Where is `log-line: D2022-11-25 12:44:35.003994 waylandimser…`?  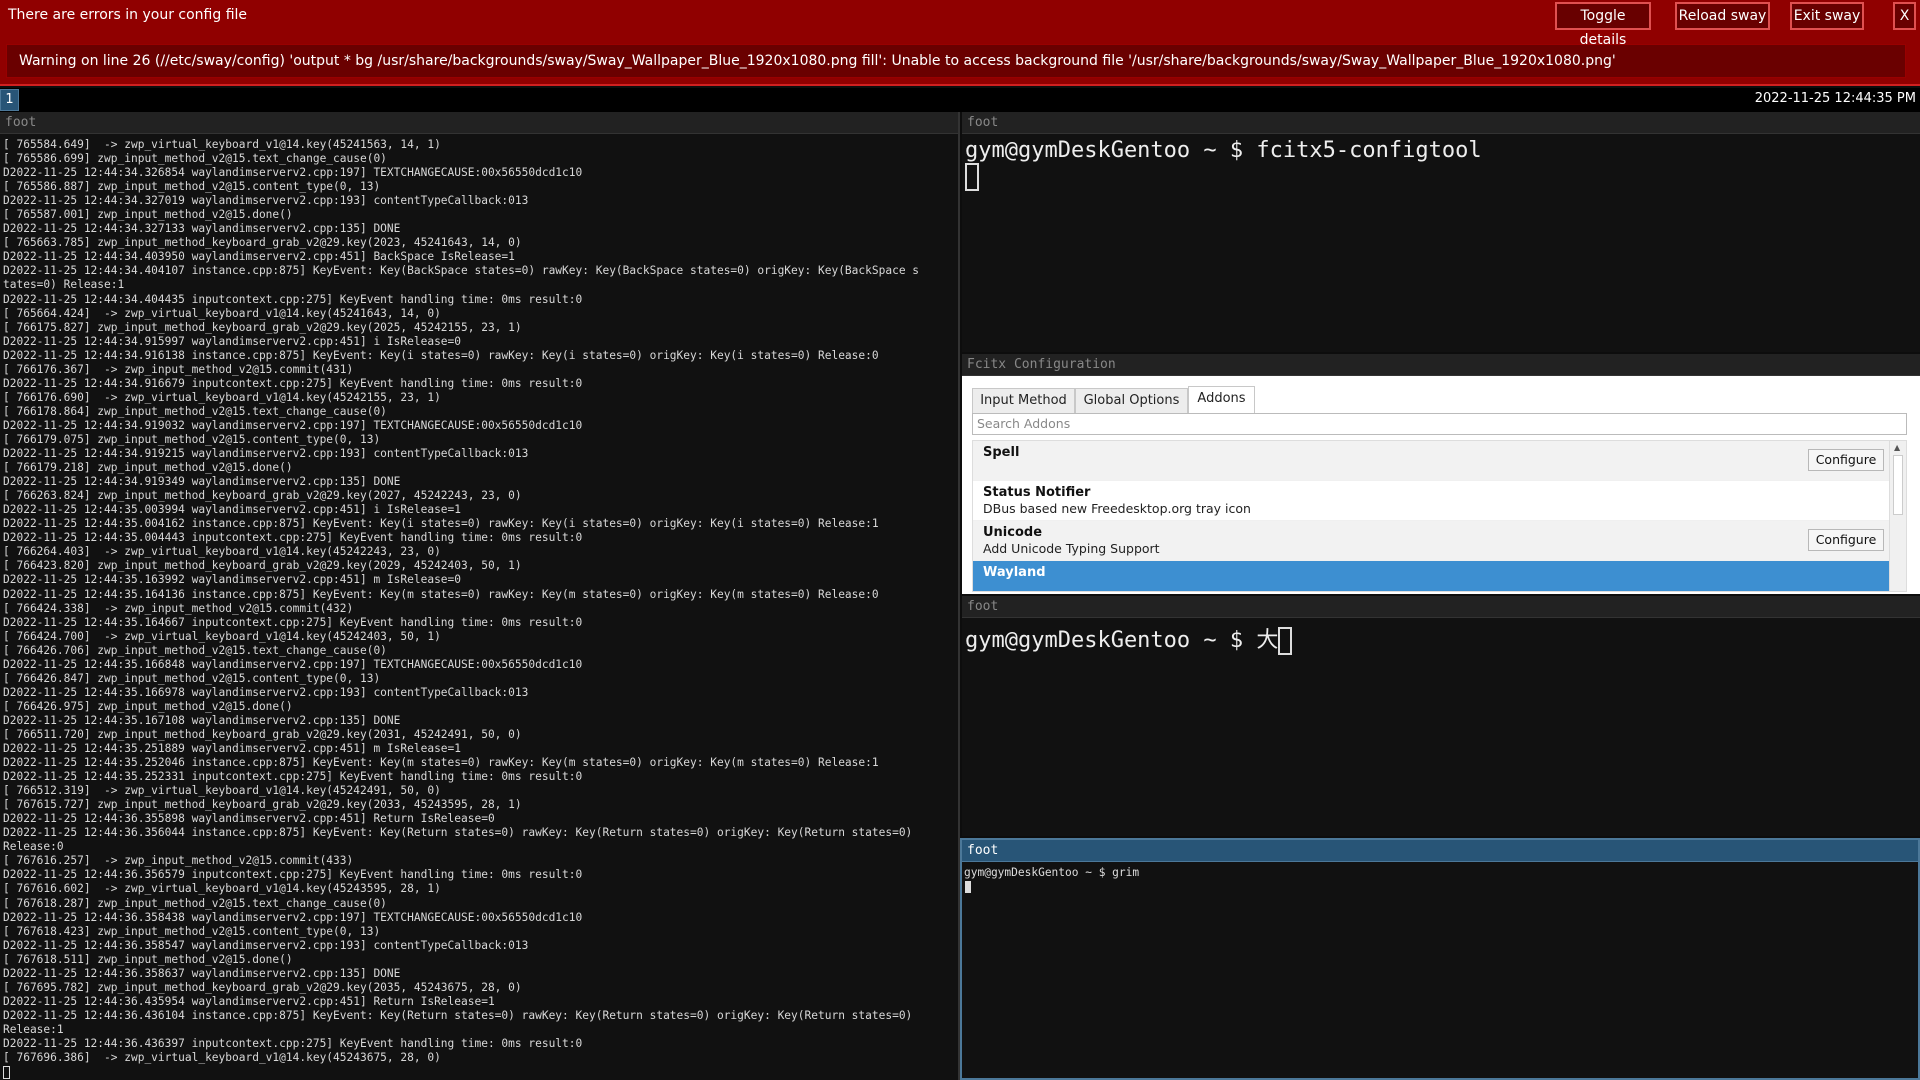 log-line: D2022-11-25 12:44:35.003994 waylandimser… is located at coordinates (232, 510).